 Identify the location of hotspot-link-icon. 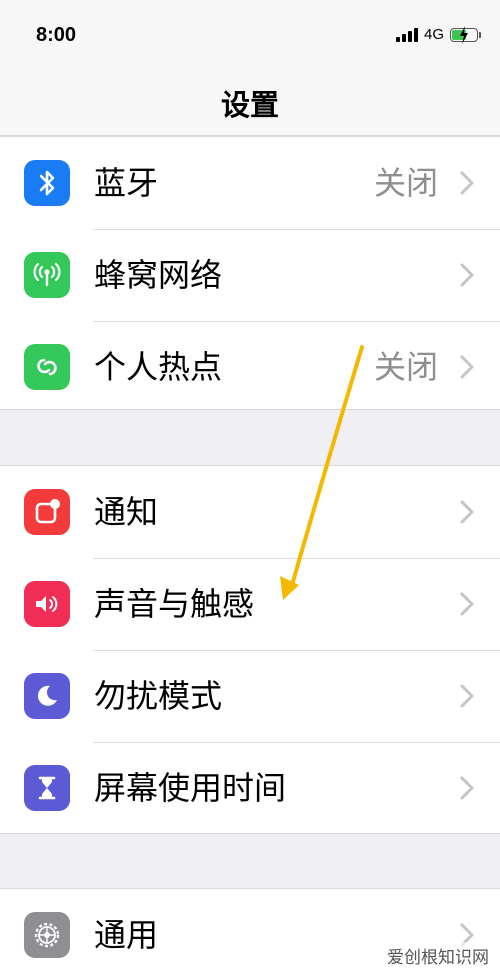
(47, 367).